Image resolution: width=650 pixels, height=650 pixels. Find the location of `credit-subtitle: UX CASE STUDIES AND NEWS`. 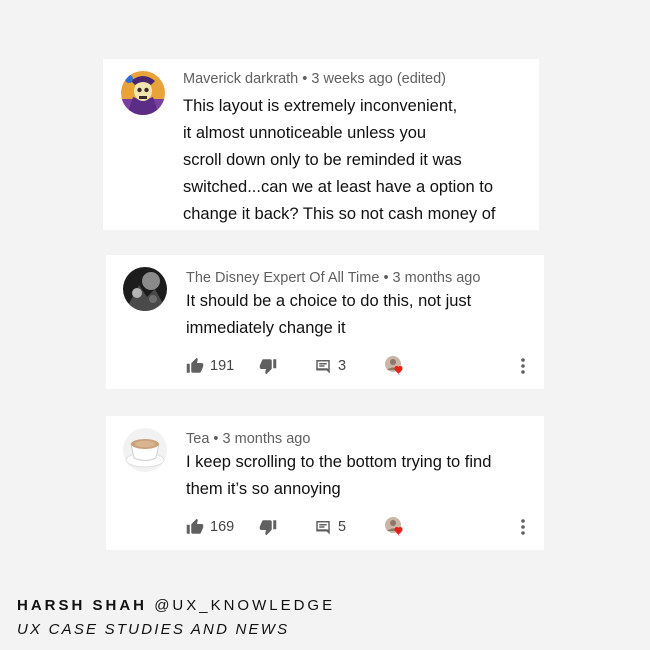

credit-subtitle: UX CASE STUDIES AND NEWS is located at coordinates (153, 629).